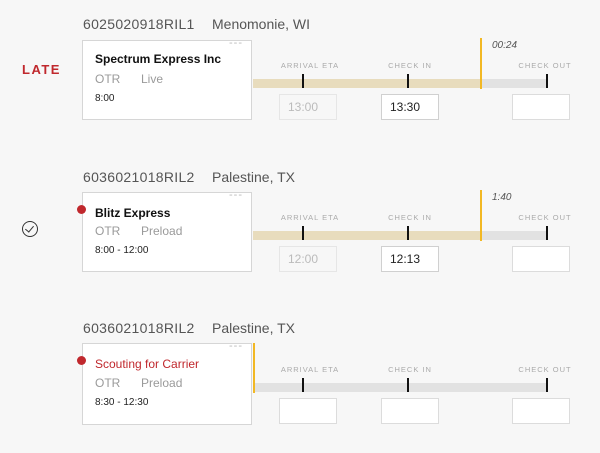 Image resolution: width=600 pixels, height=453 pixels. Describe the element at coordinates (261, 24) in the screenshot. I see `location: Menomonie, WI` at that location.